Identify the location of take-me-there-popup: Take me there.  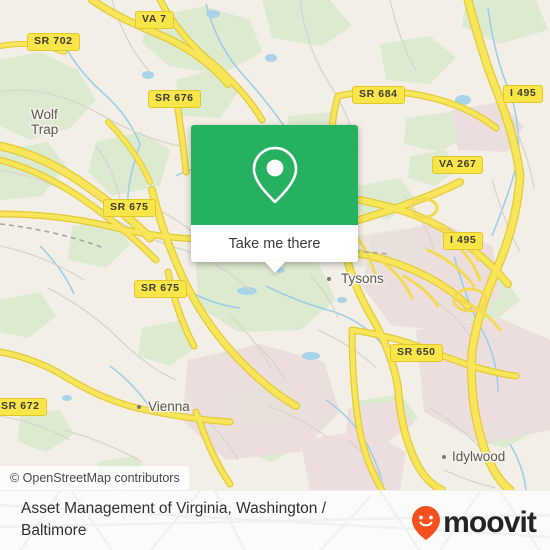
(274, 199).